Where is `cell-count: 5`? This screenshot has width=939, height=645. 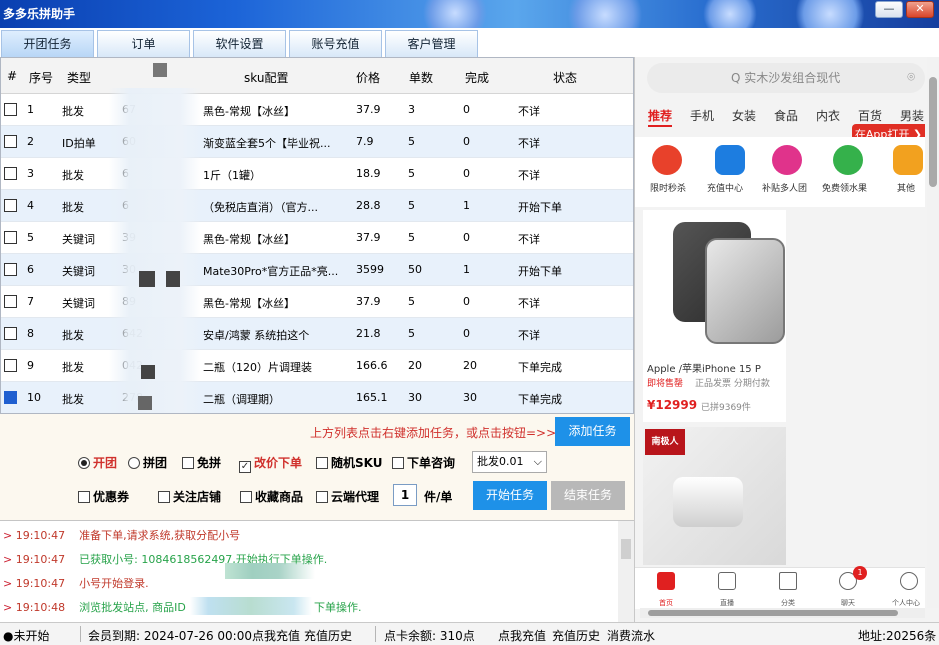
cell-count: 5 is located at coordinates (411, 173).